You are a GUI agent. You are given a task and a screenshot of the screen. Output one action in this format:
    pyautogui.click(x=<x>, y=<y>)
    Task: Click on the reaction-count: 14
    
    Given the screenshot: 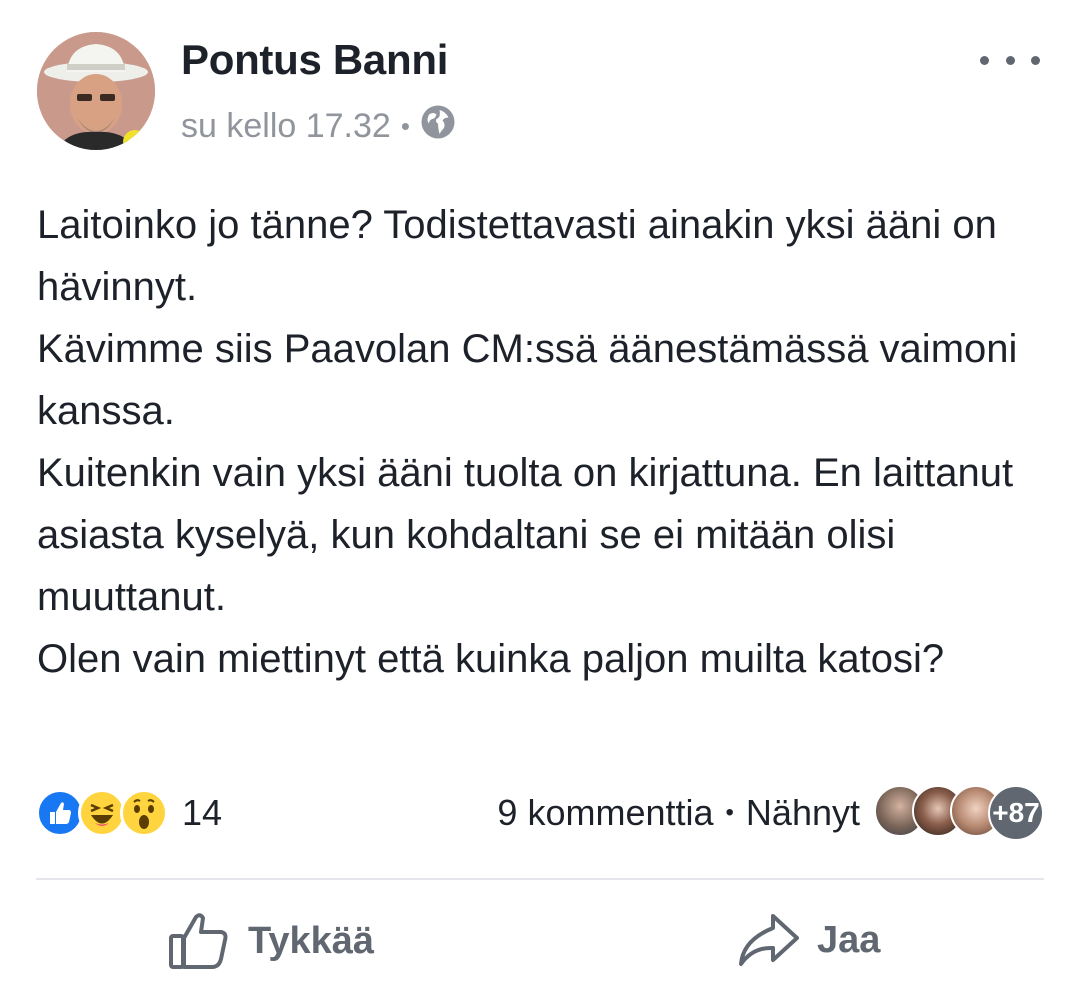 What is the action you would take?
    pyautogui.click(x=202, y=812)
    